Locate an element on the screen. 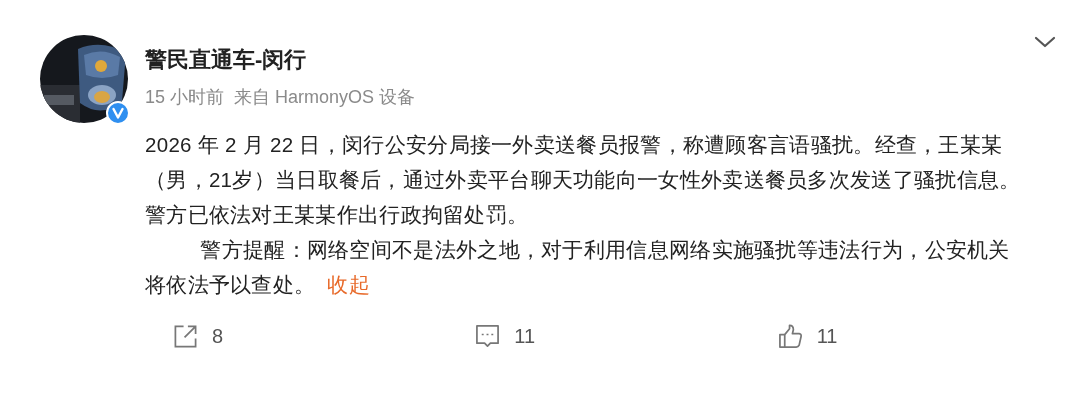 This screenshot has width=1080, height=403. comment-icon is located at coordinates (488, 336).